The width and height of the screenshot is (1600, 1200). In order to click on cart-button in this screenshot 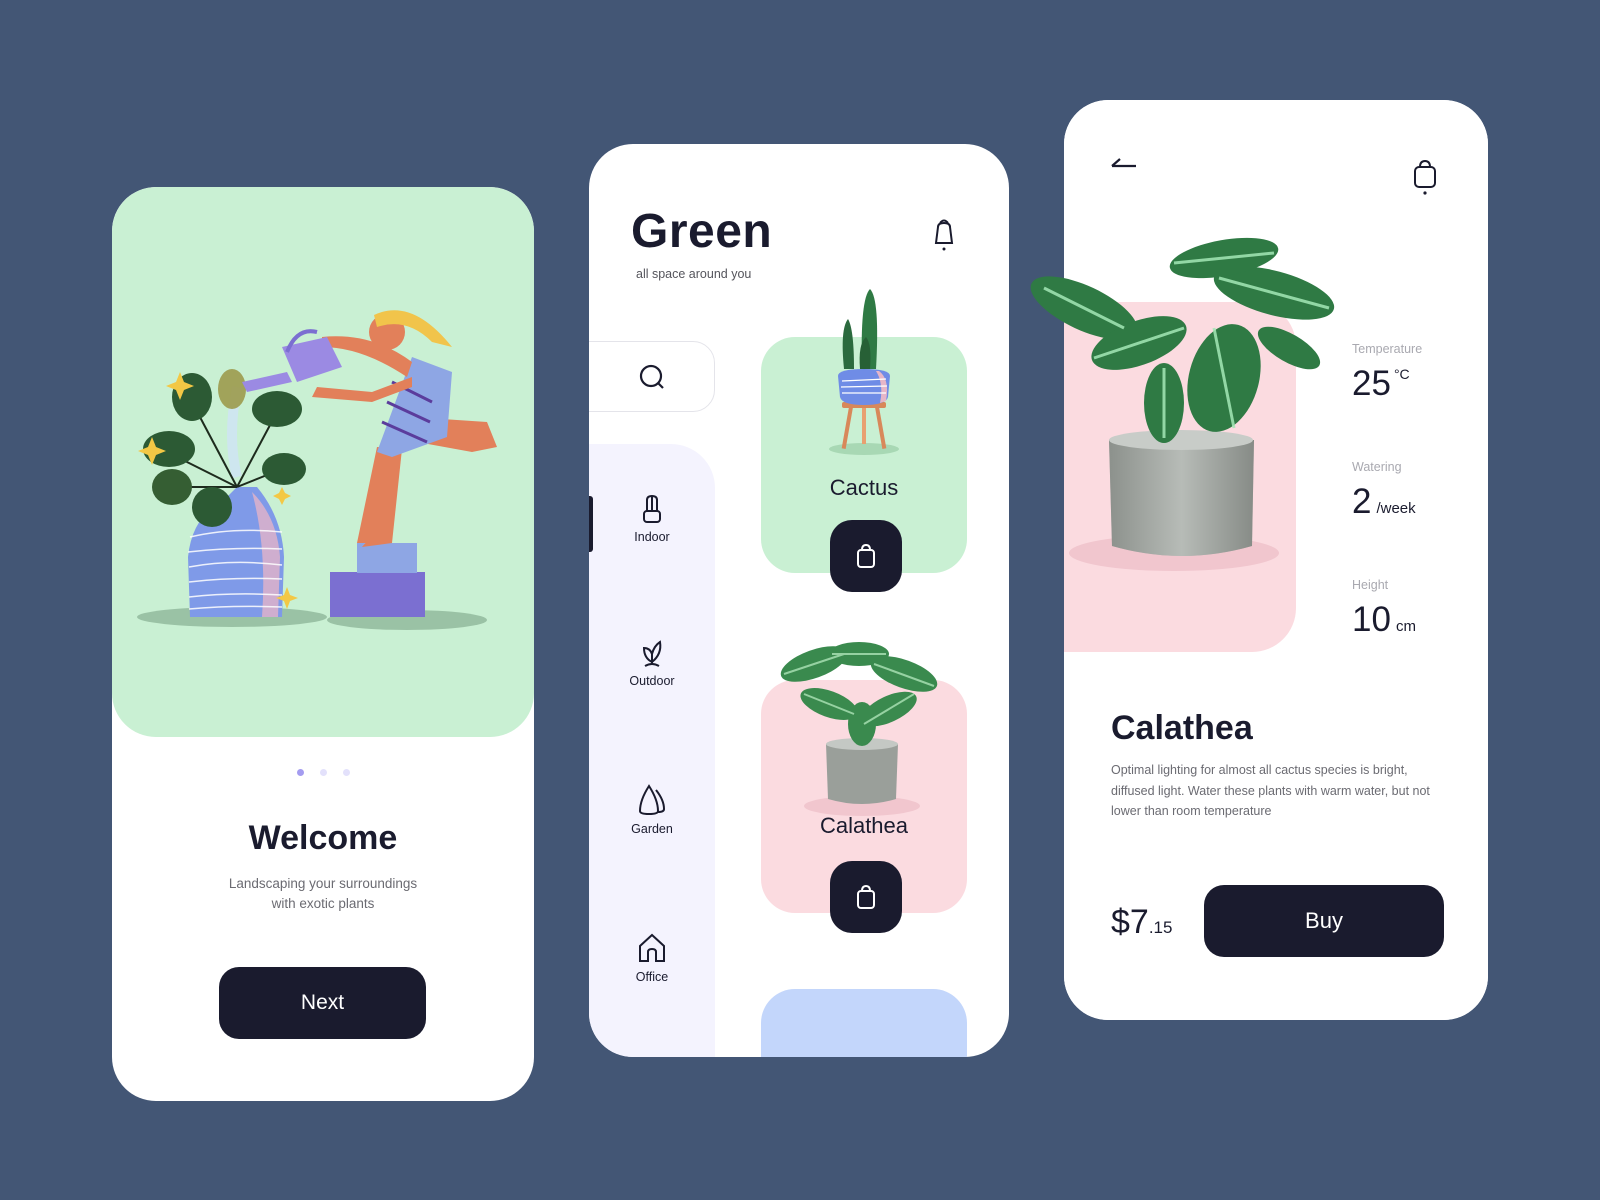, I will do `click(1425, 179)`.